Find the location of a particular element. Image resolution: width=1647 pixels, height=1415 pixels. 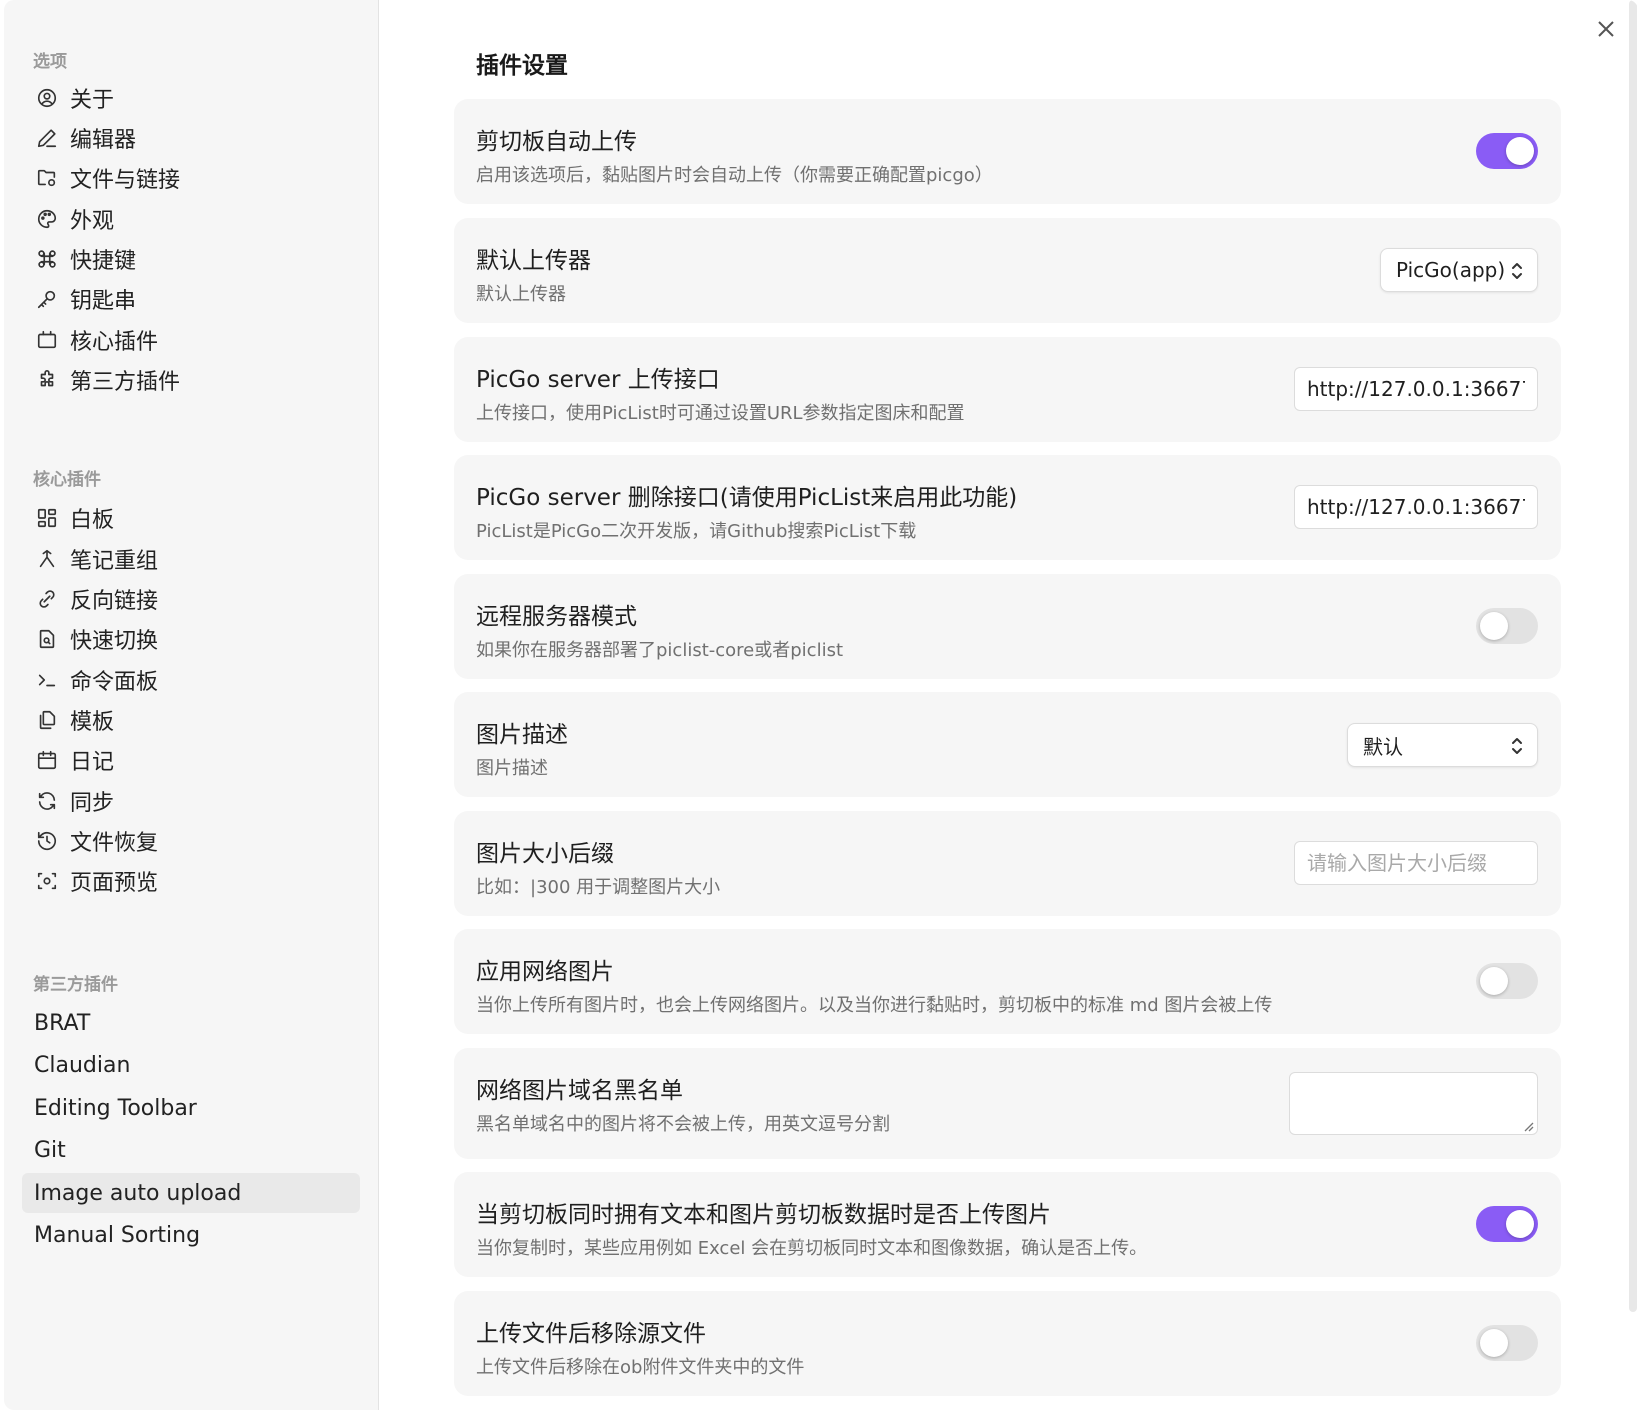

command-icon is located at coordinates (47, 259).